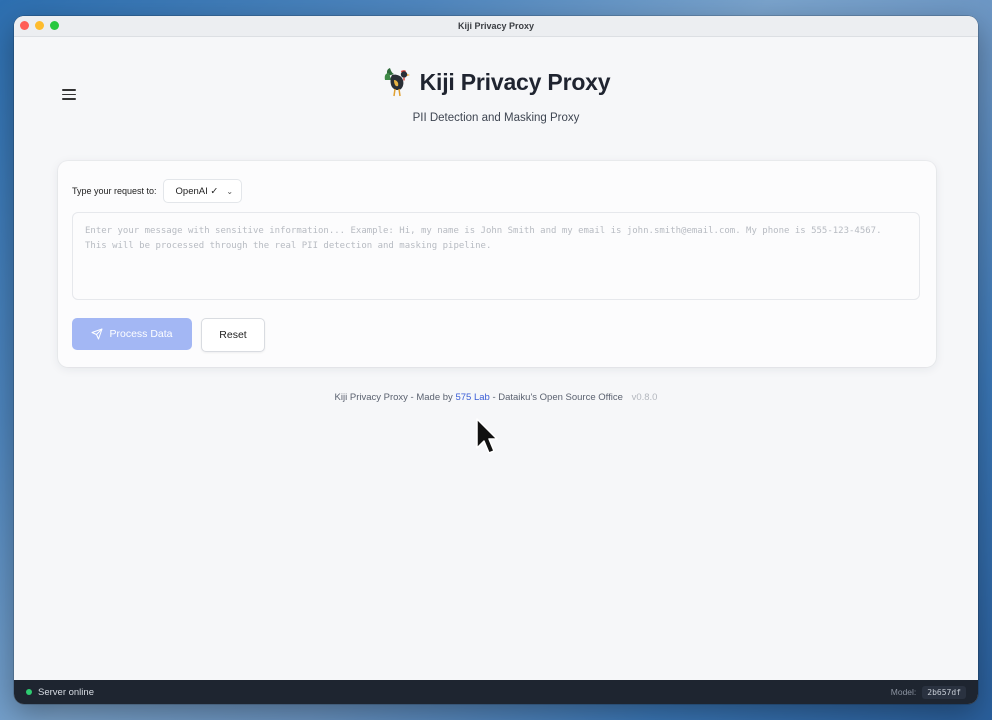 The width and height of the screenshot is (992, 720). I want to click on status-bar: Server online Model: 2b657df, so click(496, 692).